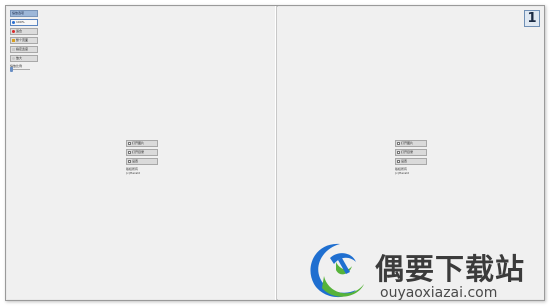 Image resolution: width=550 pixels, height=306 pixels. I want to click on watermark-logo-icon, so click(337, 270).